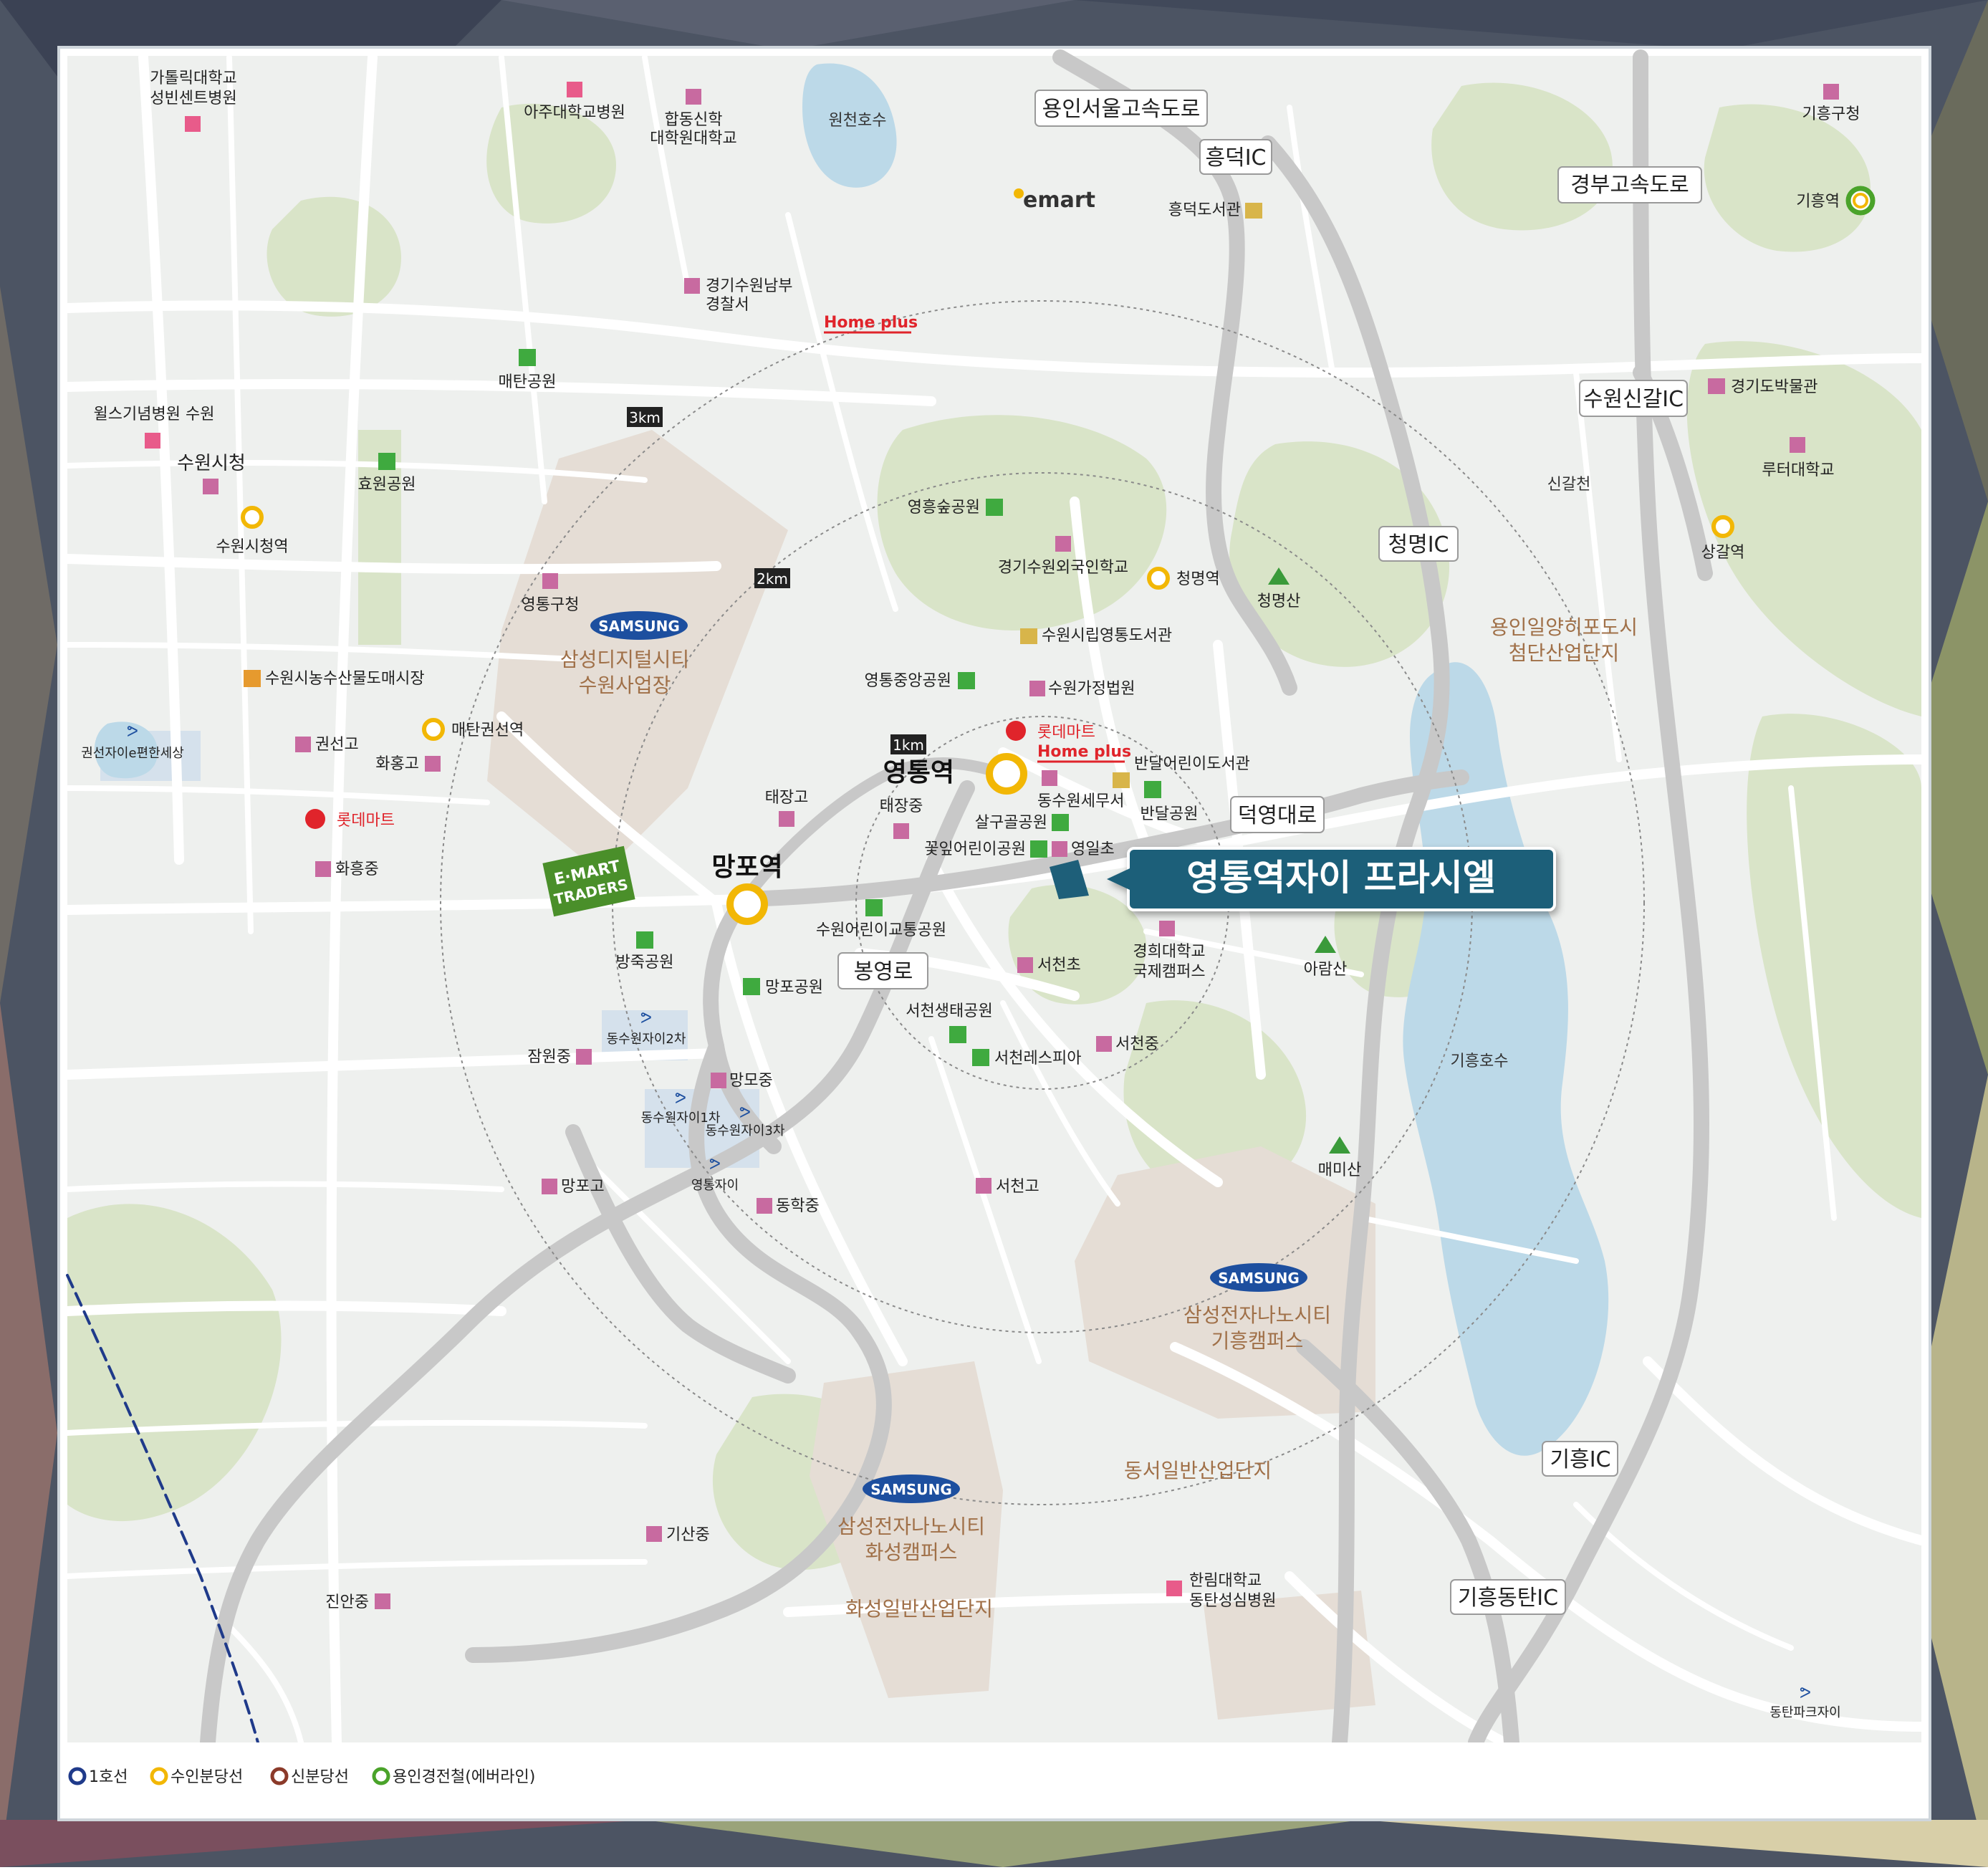 The width and height of the screenshot is (1988, 1870). Describe the element at coordinates (747, 904) in the screenshot. I see `mangpo-station-marker` at that location.